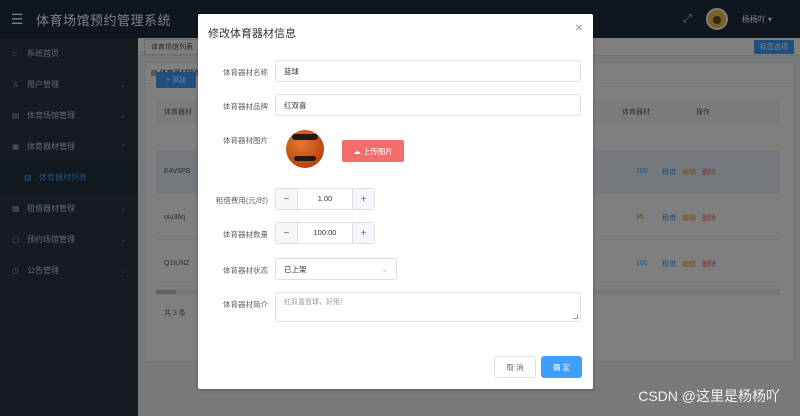 The width and height of the screenshot is (800, 416). I want to click on intro-label: 体育器材简介, so click(245, 304).